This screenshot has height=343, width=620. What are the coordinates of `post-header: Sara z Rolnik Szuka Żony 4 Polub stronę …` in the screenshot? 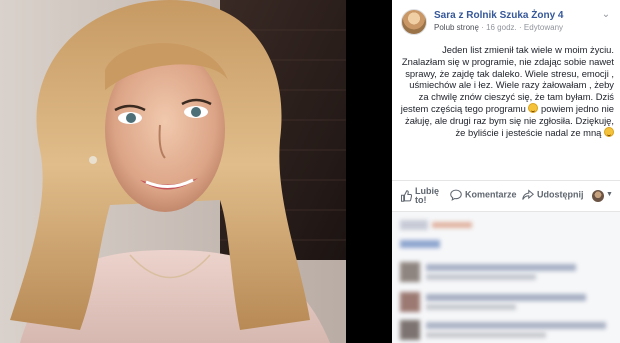 It's located at (506, 19).